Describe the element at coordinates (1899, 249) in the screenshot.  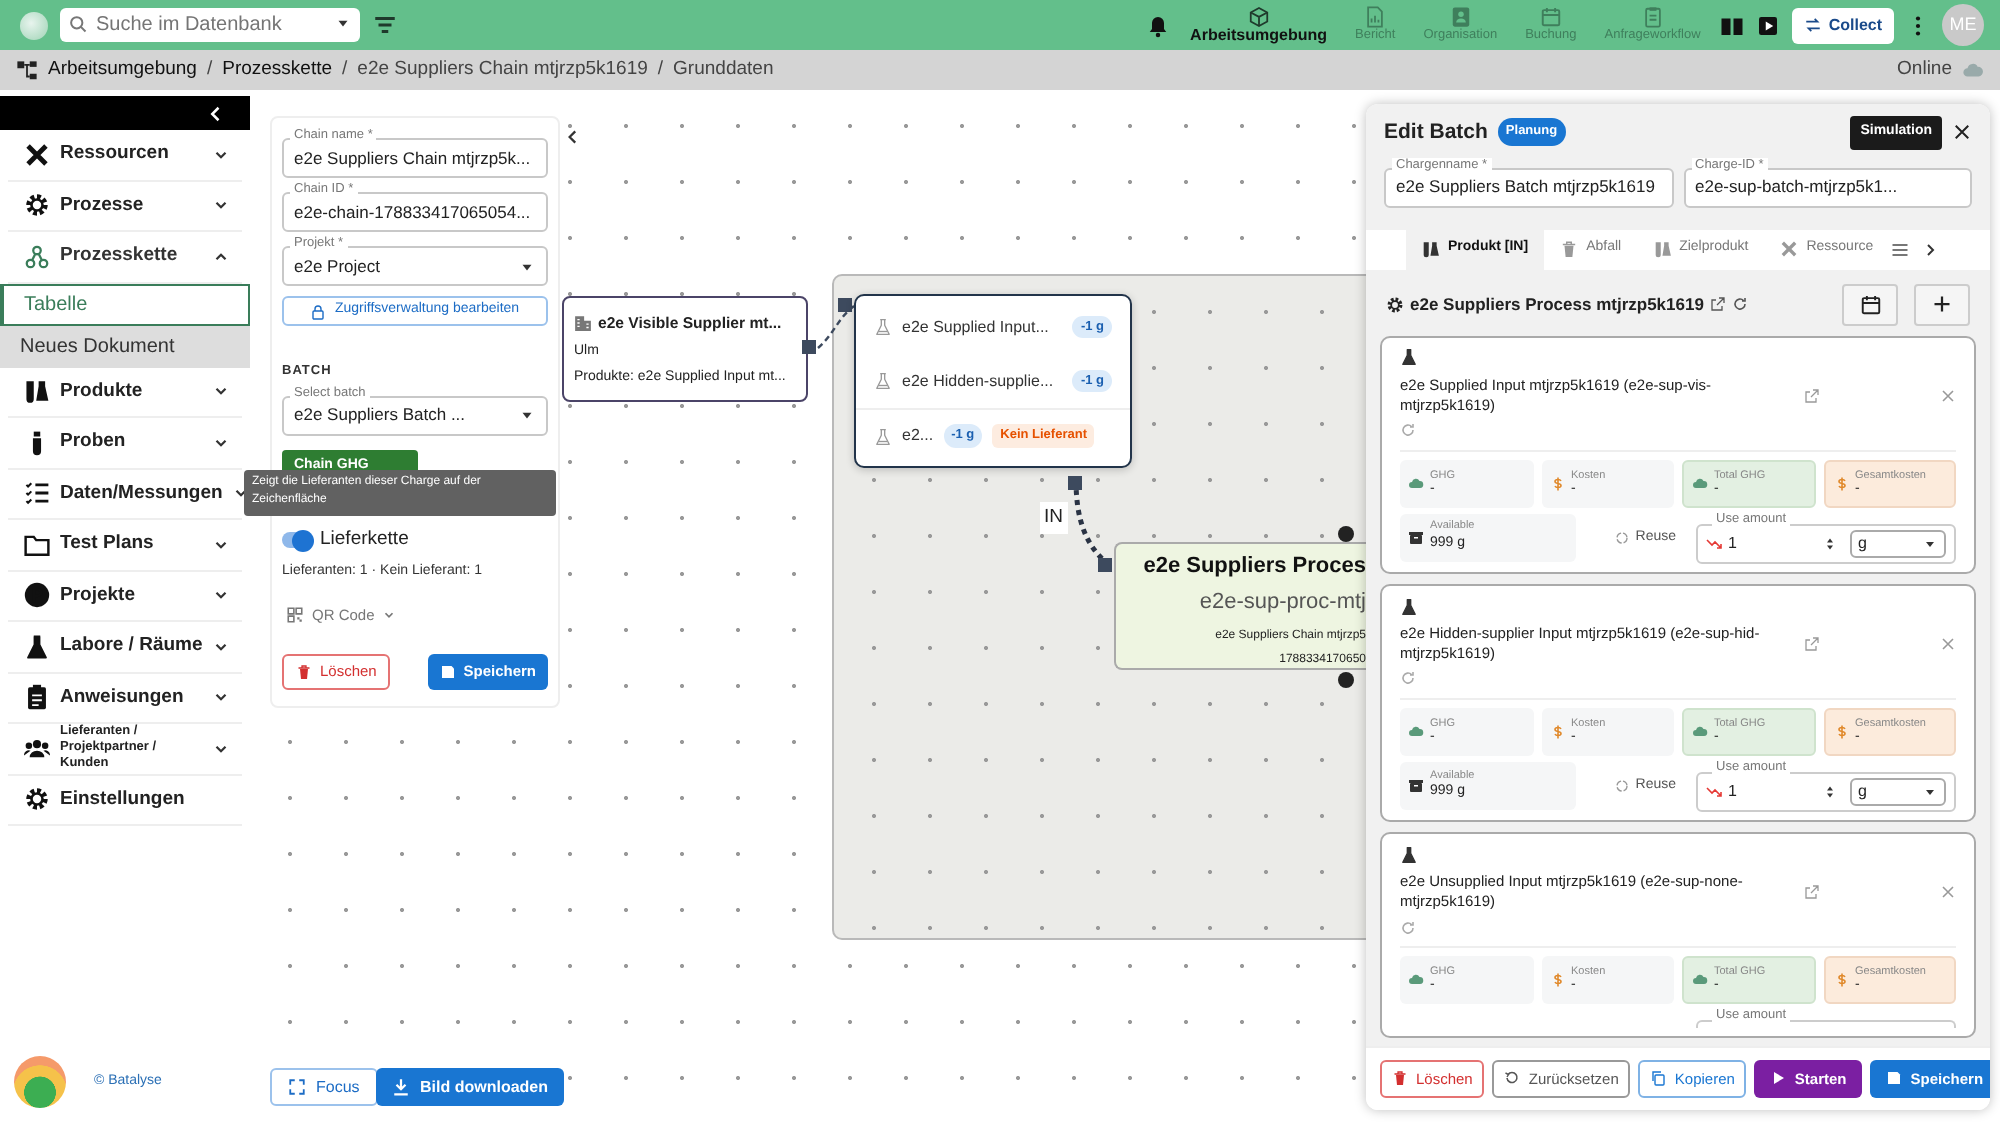
I see `menu-icon` at that location.